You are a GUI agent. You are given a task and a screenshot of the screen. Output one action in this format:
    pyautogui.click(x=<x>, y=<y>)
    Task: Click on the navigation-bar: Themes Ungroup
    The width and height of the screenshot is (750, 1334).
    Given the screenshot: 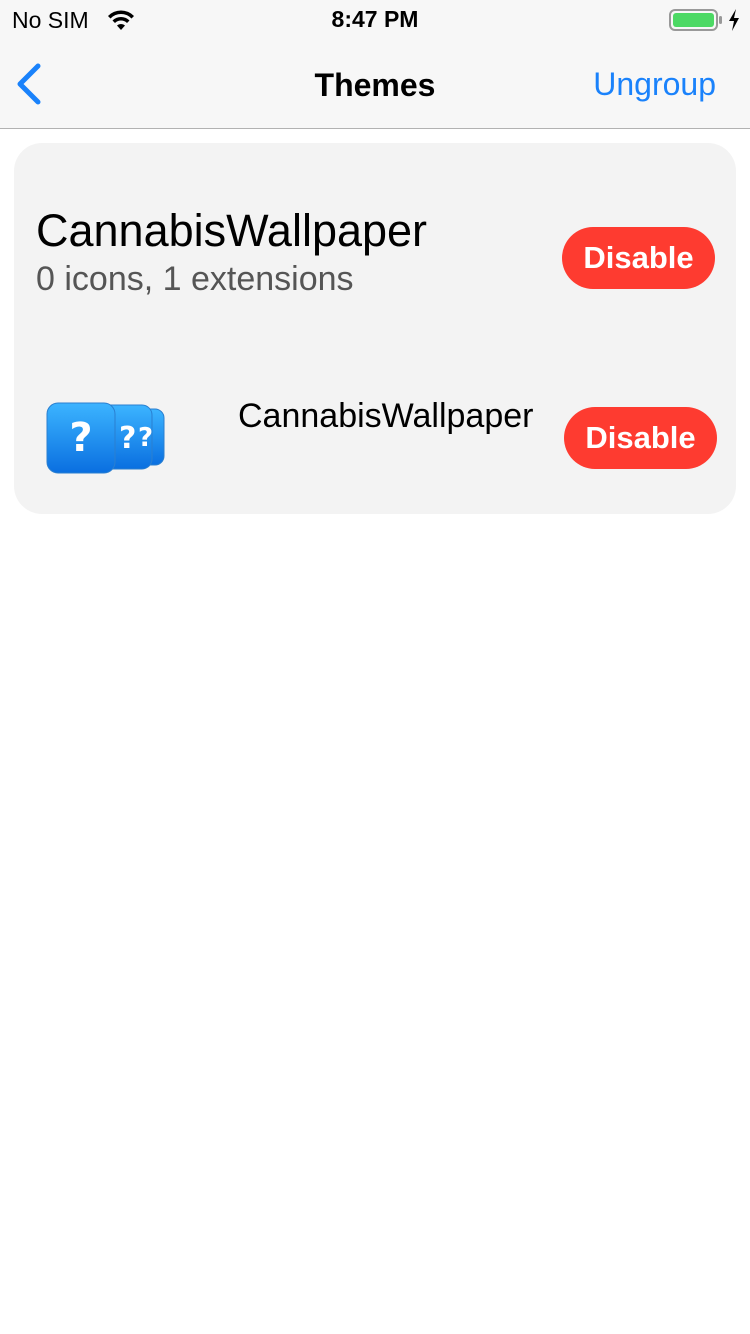 What is the action you would take?
    pyautogui.click(x=375, y=84)
    